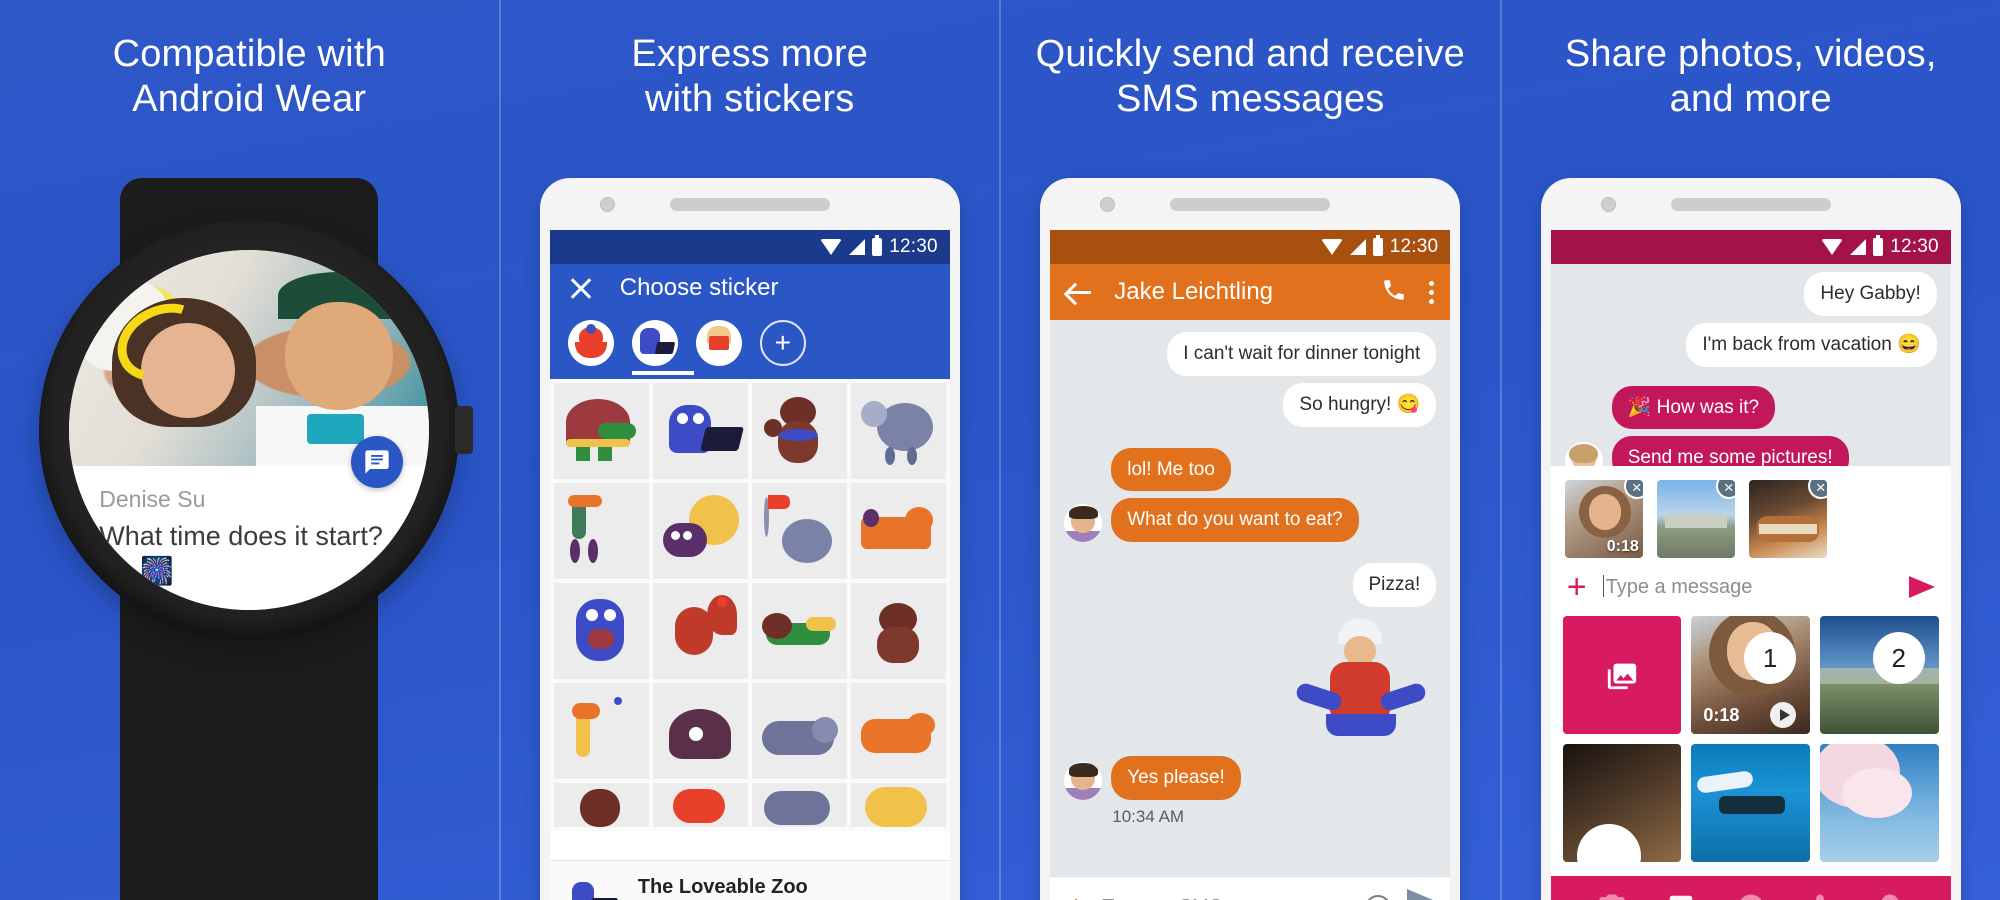 The image size is (2000, 900). What do you see at coordinates (590, 343) in the screenshot?
I see `sticker-pack-superhero` at bounding box center [590, 343].